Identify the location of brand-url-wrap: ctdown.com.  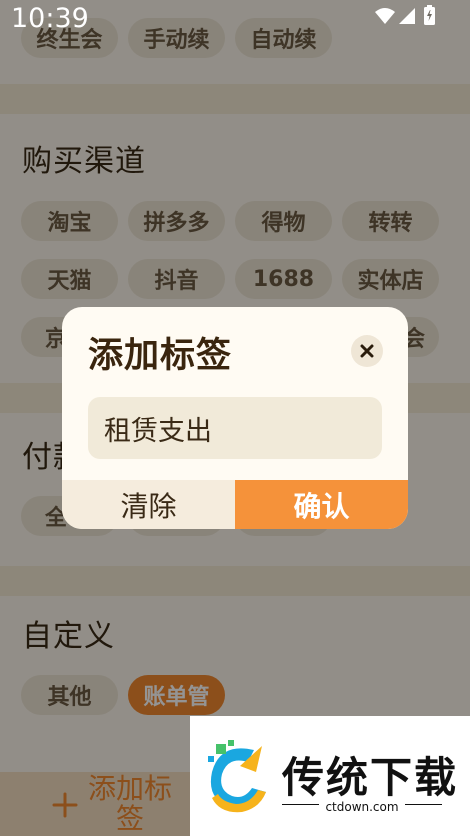
(362, 805).